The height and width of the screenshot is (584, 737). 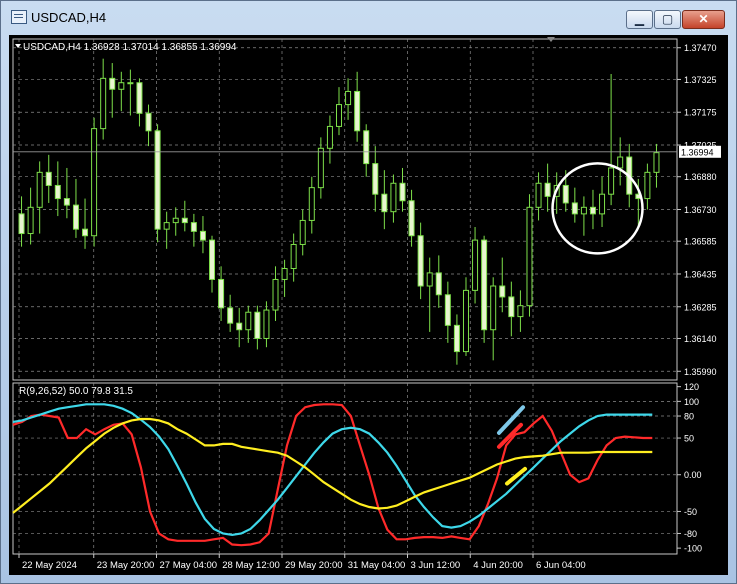 I want to click on indicator-tick-label: 120, so click(x=691, y=387).